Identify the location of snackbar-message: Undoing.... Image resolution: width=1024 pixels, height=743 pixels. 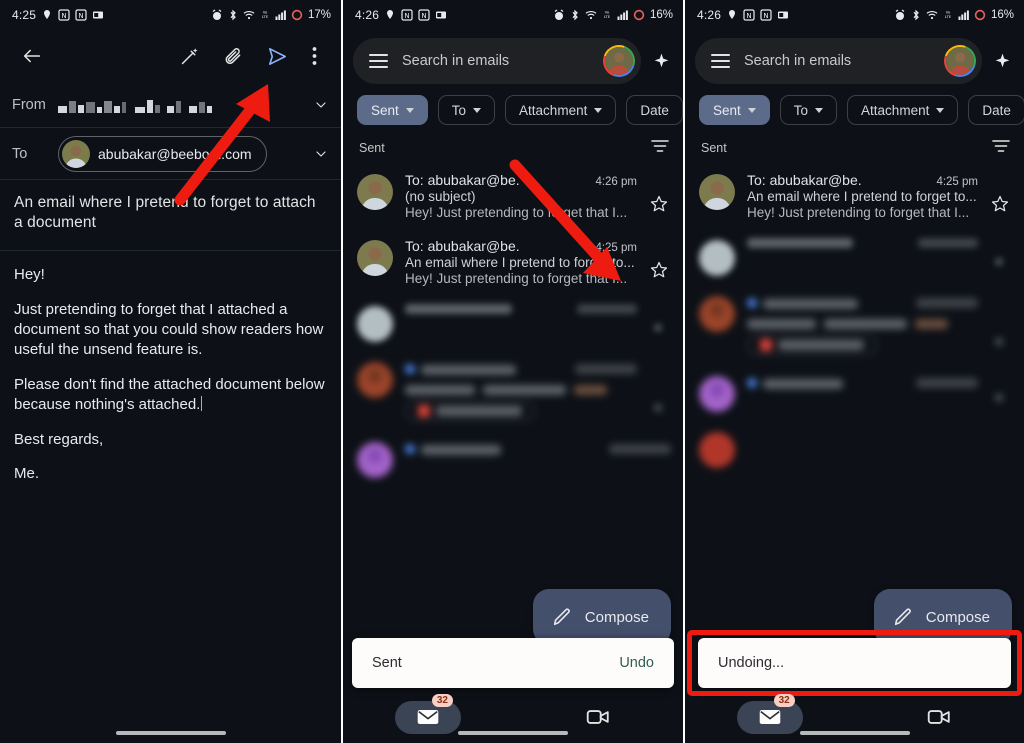
(751, 663).